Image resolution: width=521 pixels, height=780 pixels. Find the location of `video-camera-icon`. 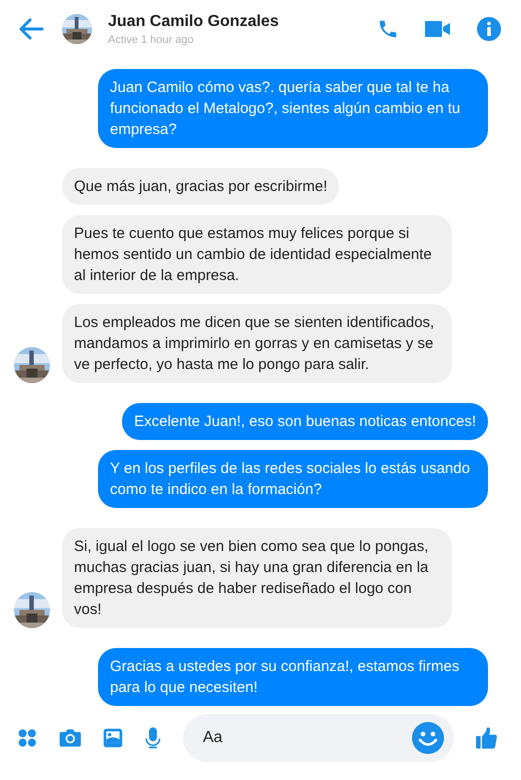

video-camera-icon is located at coordinates (438, 29).